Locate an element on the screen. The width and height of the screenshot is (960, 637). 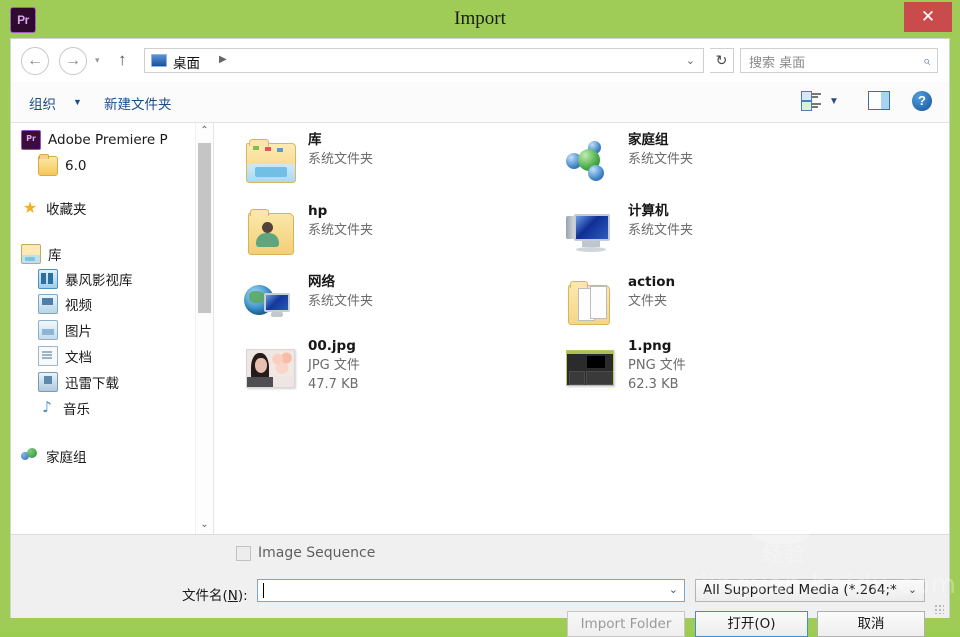
sidebar-item-label: 暴风影视库 is located at coordinates (99, 281).